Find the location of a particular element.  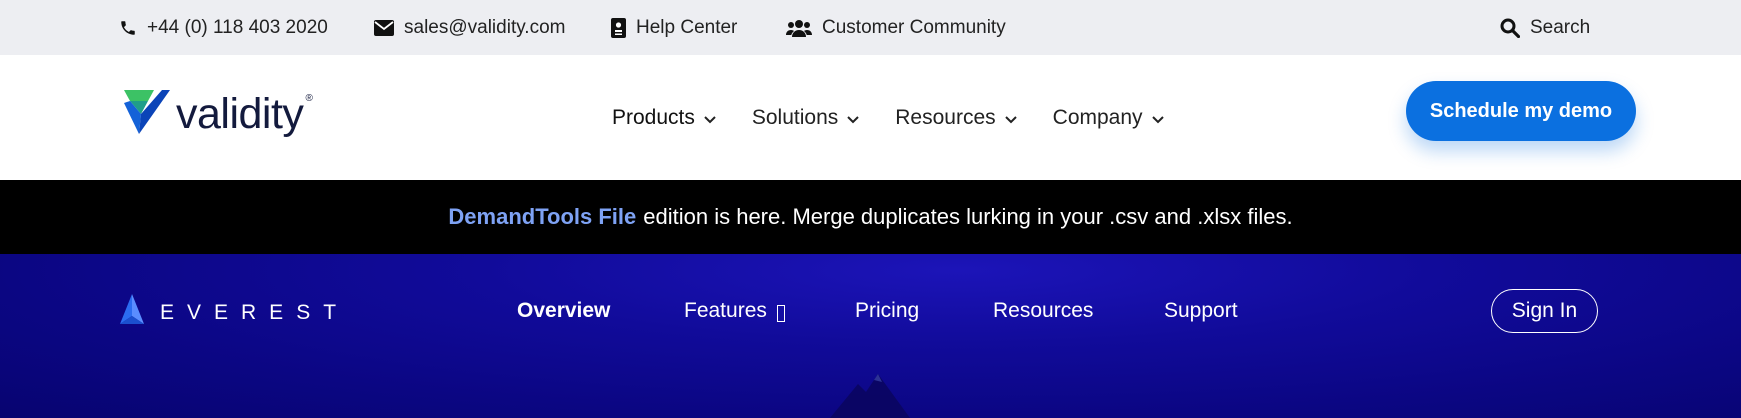

nav-products: Products is located at coordinates (664, 118).